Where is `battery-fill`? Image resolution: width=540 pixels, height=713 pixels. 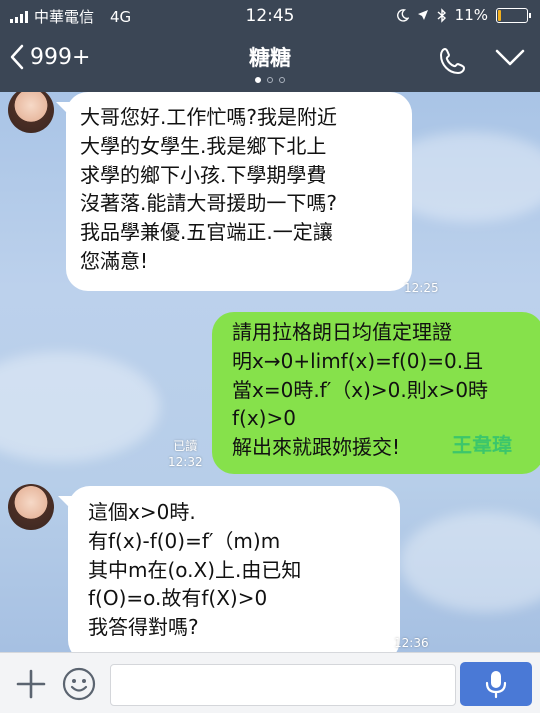
battery-fill is located at coordinates (499, 15).